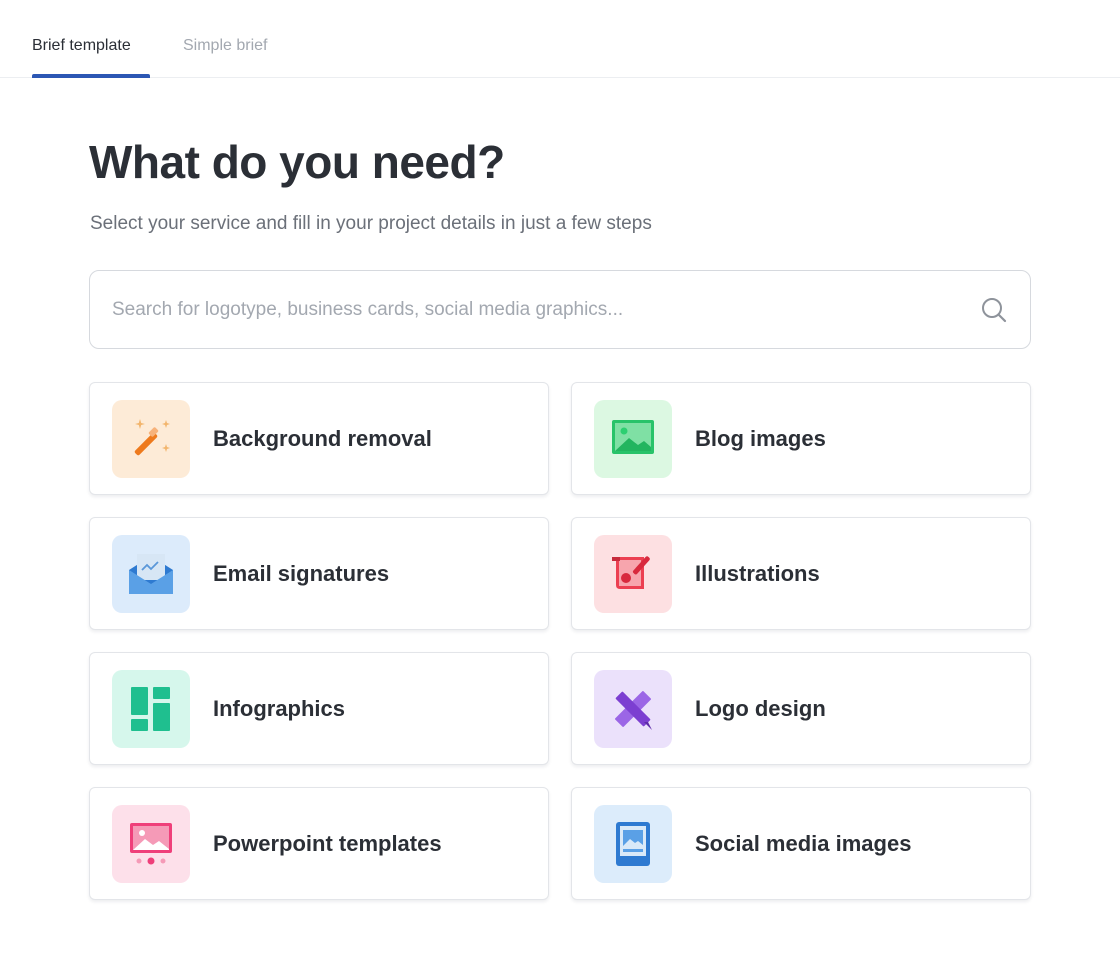 This screenshot has height=954, width=1120. What do you see at coordinates (542, 309) in the screenshot?
I see `search-input` at bounding box center [542, 309].